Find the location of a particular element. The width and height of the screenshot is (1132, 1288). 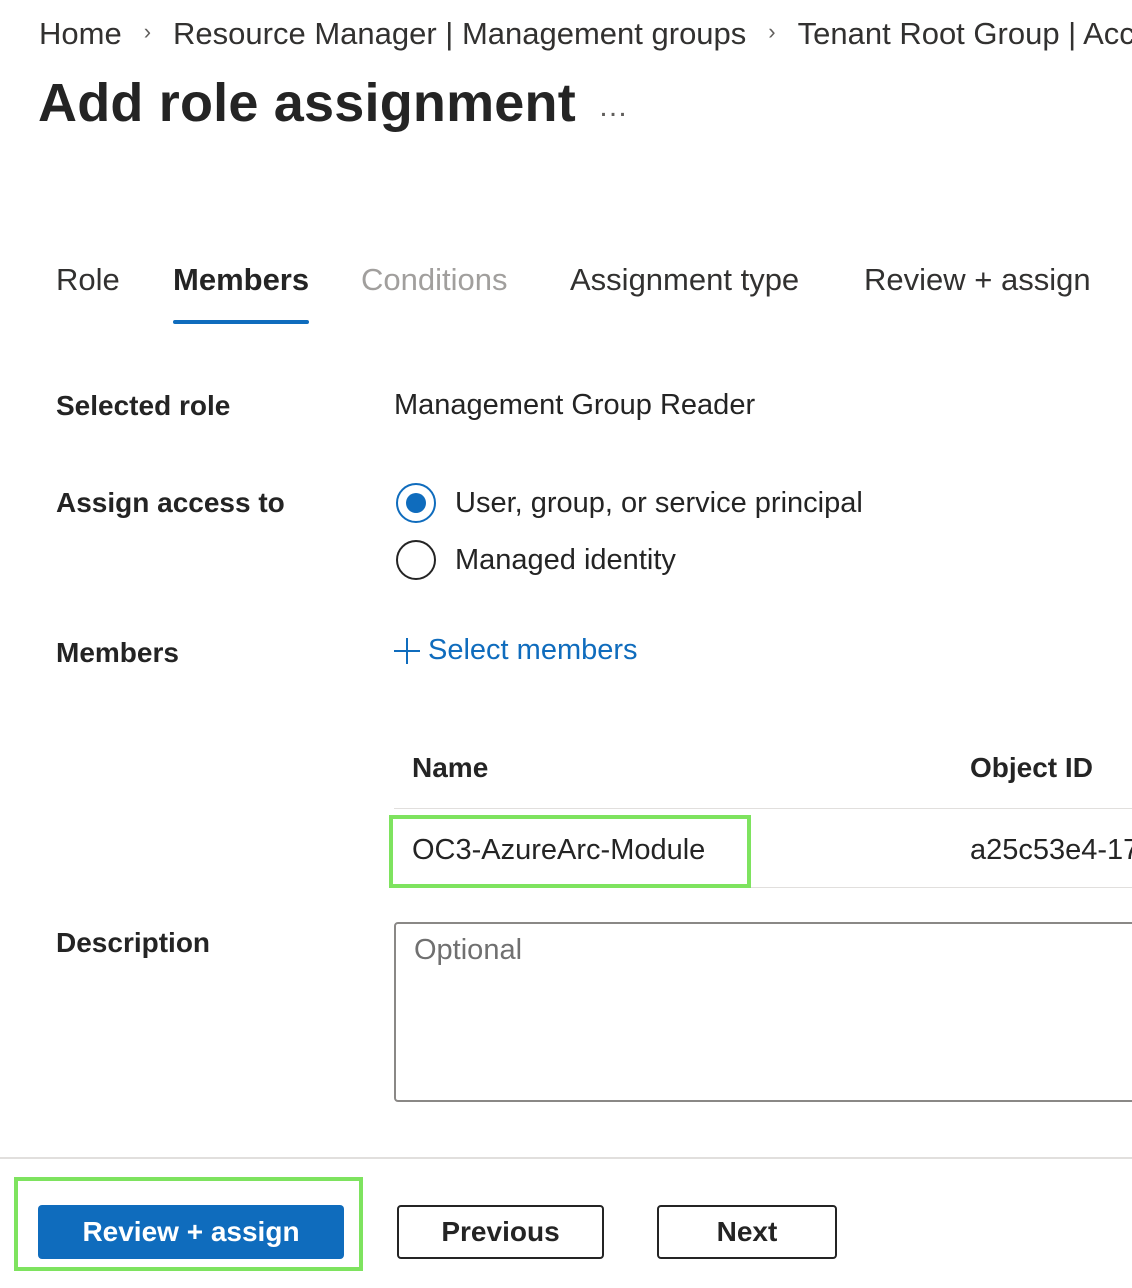

page-title: Add role assignment is located at coordinates (307, 103).